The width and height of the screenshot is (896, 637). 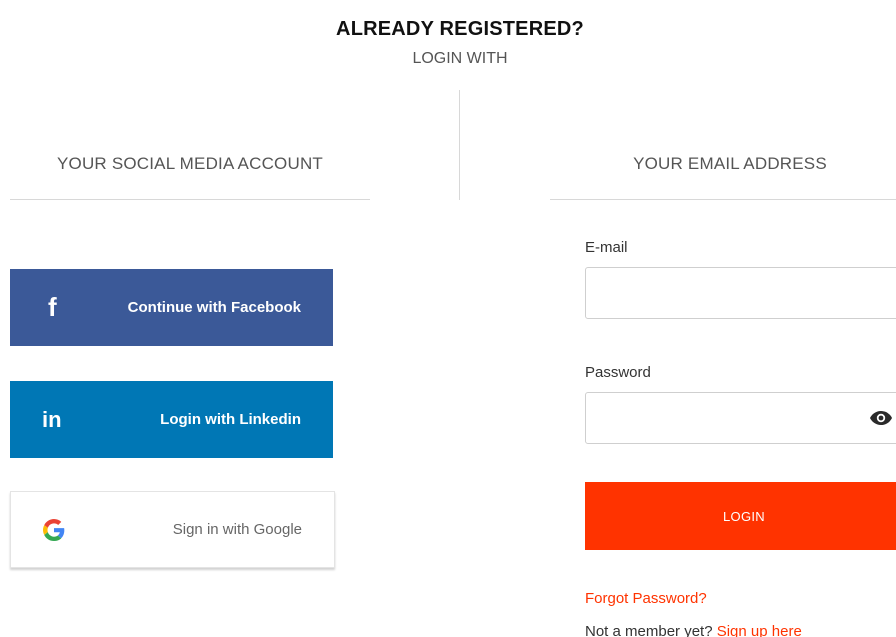 I want to click on eye-icon, so click(x=881, y=418).